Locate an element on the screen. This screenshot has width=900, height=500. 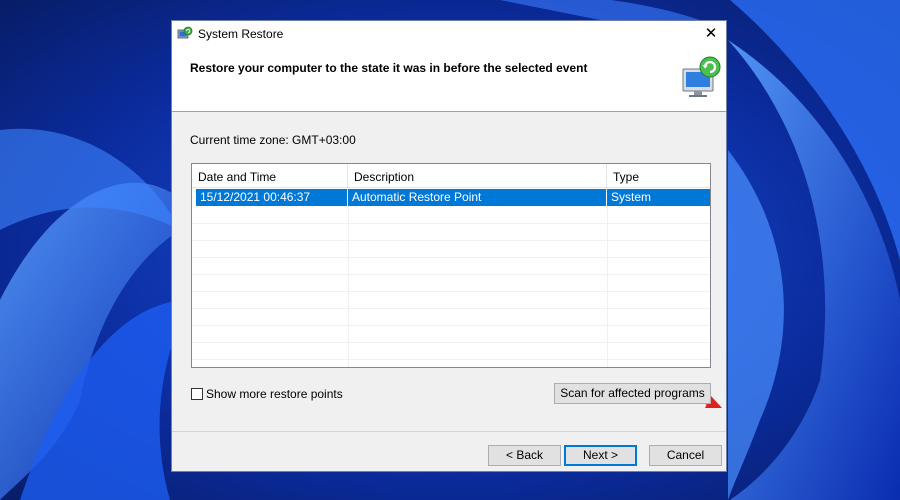
column-header-date: Date and Time ⌄ is located at coordinates (270, 175).